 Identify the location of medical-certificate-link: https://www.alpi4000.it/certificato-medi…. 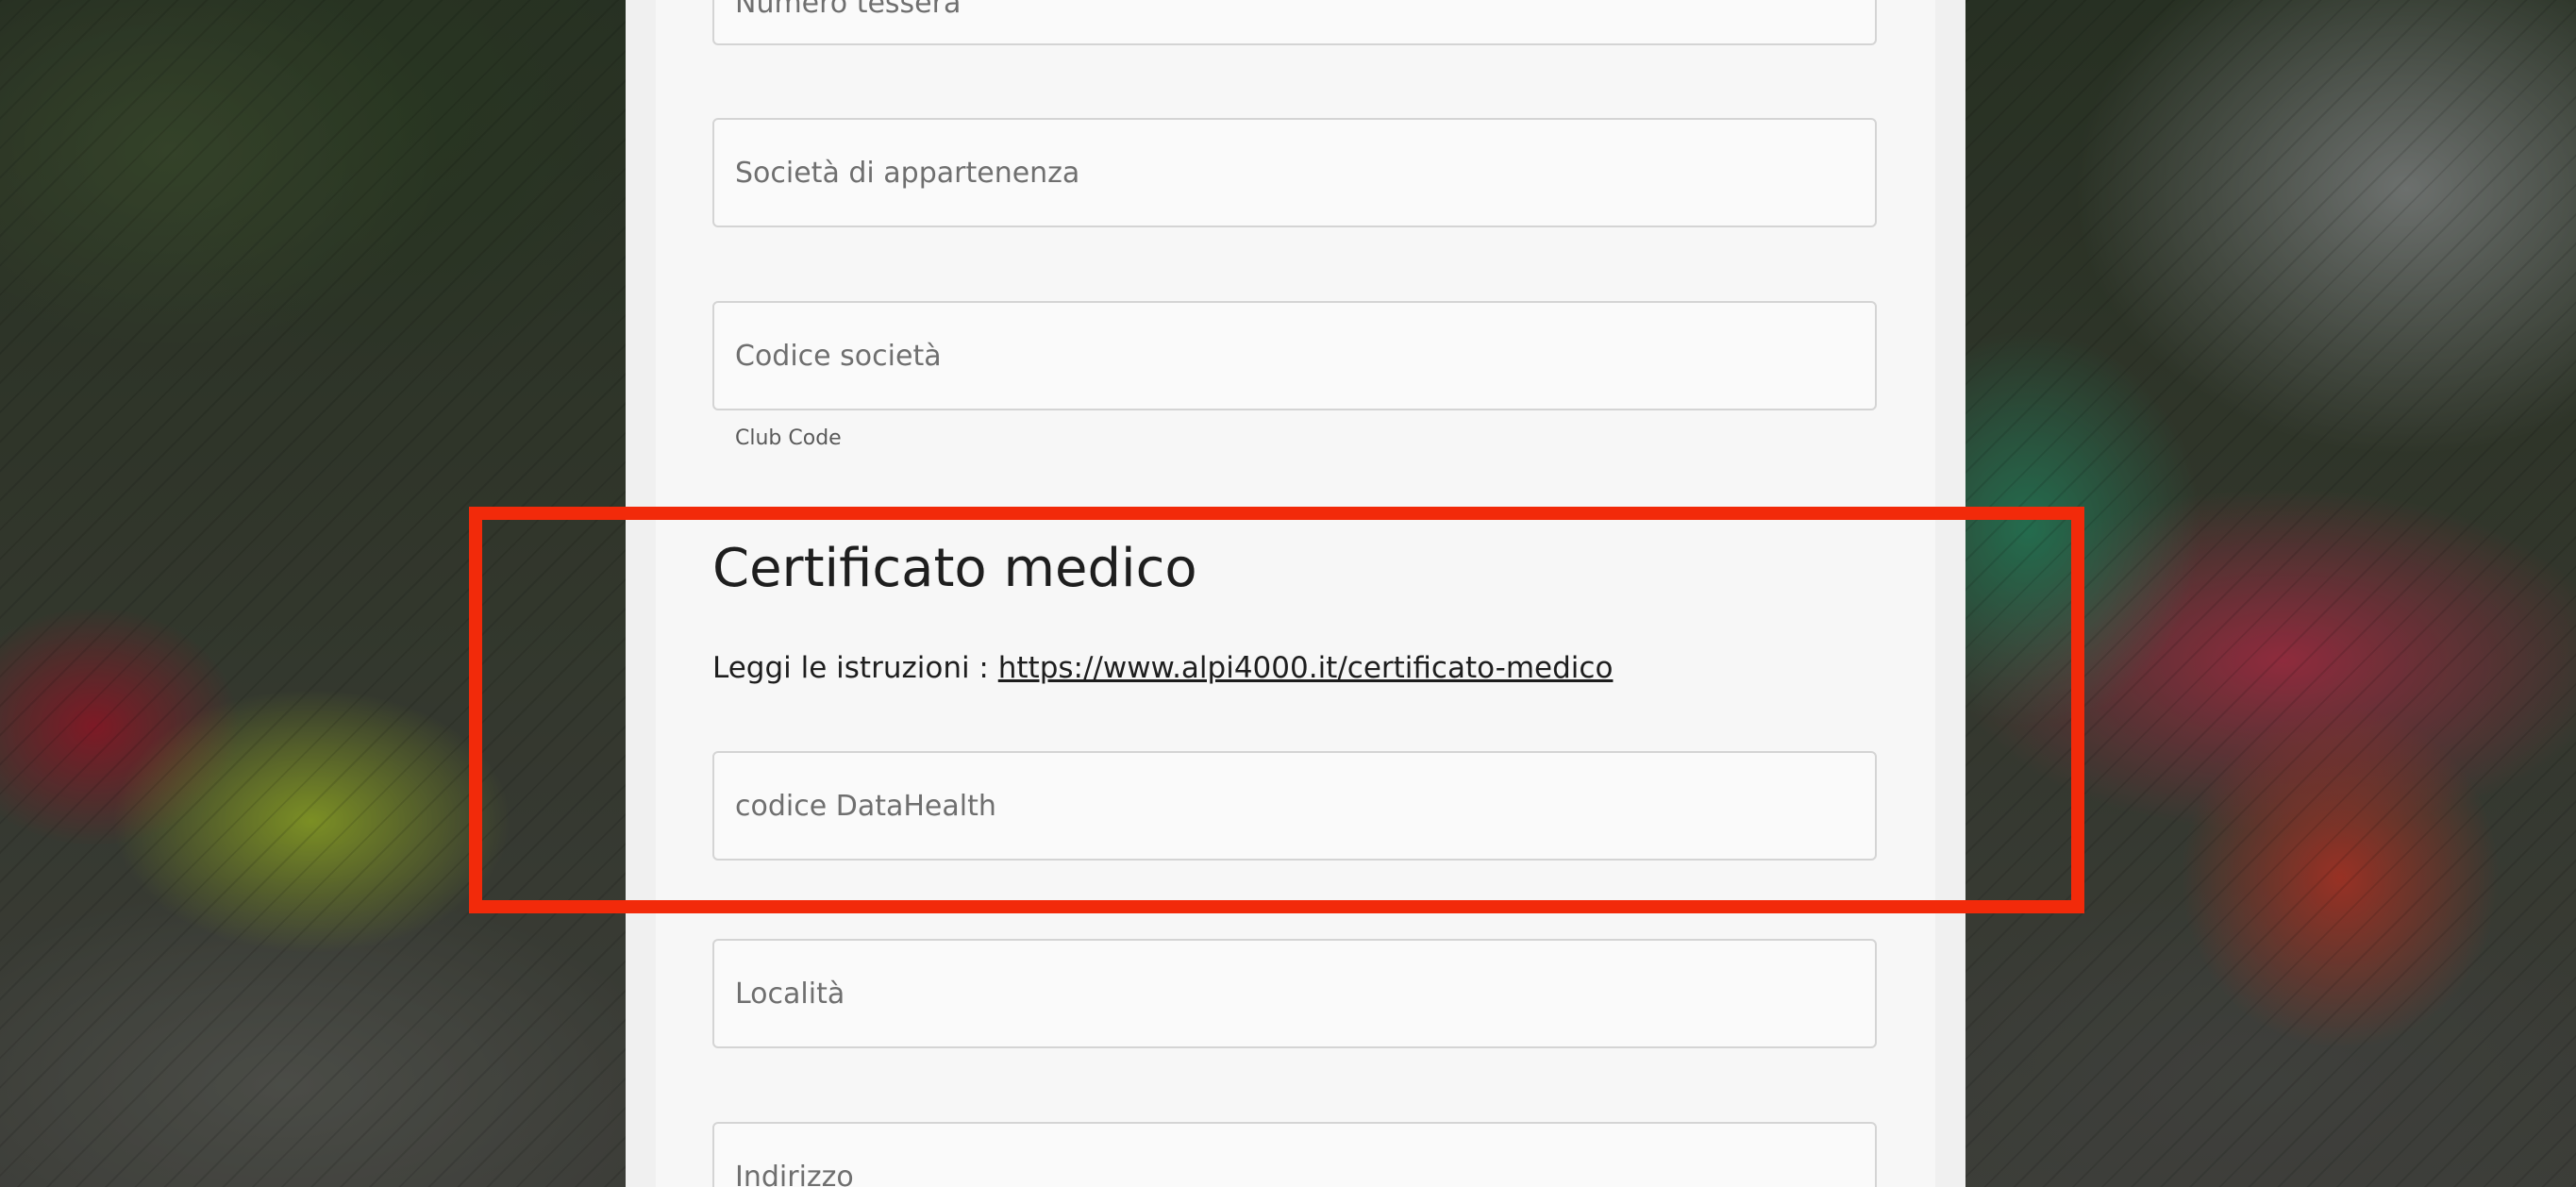
(1306, 668).